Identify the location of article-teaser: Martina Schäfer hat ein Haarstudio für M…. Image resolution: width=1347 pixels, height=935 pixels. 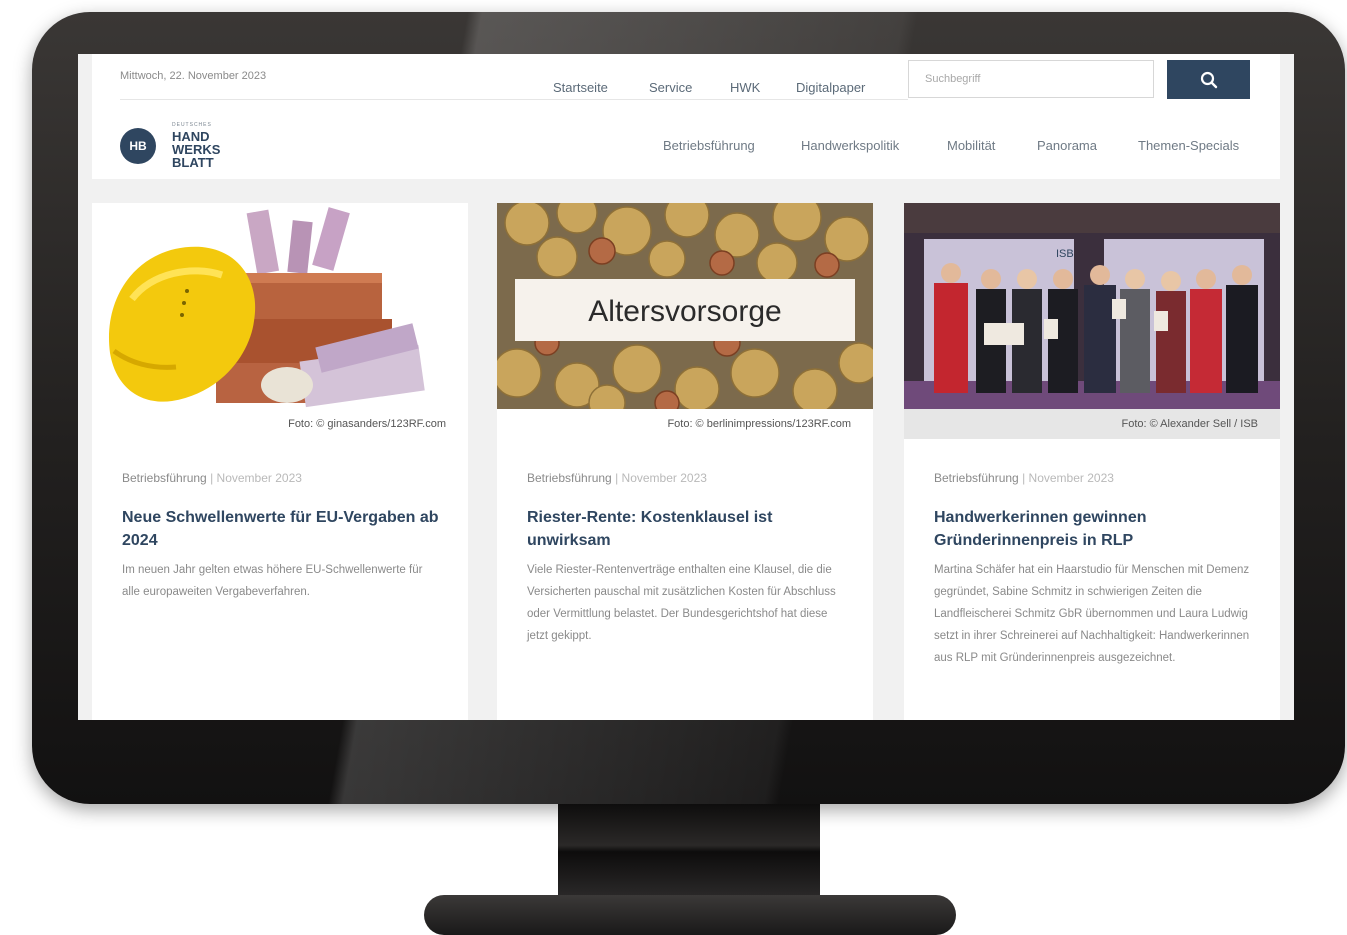
(1092, 614).